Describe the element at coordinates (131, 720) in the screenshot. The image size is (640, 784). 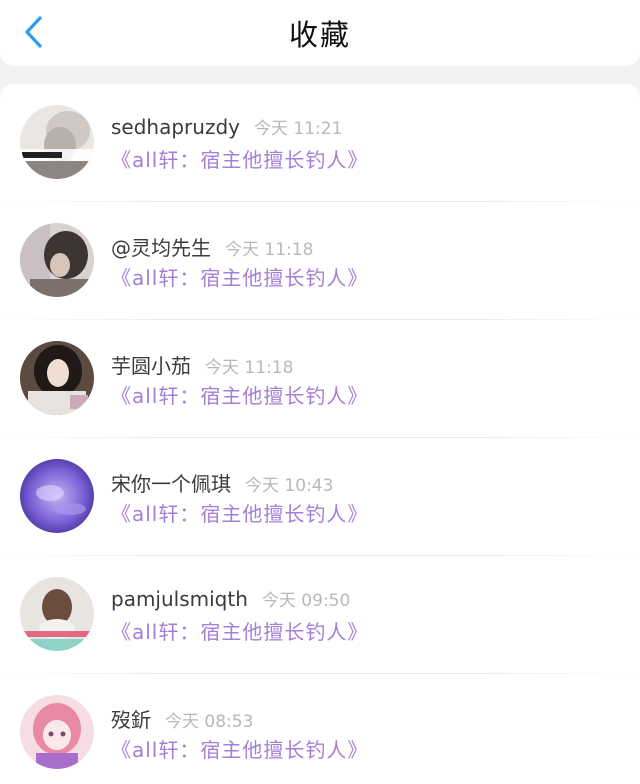
I see `username: 歿釿` at that location.